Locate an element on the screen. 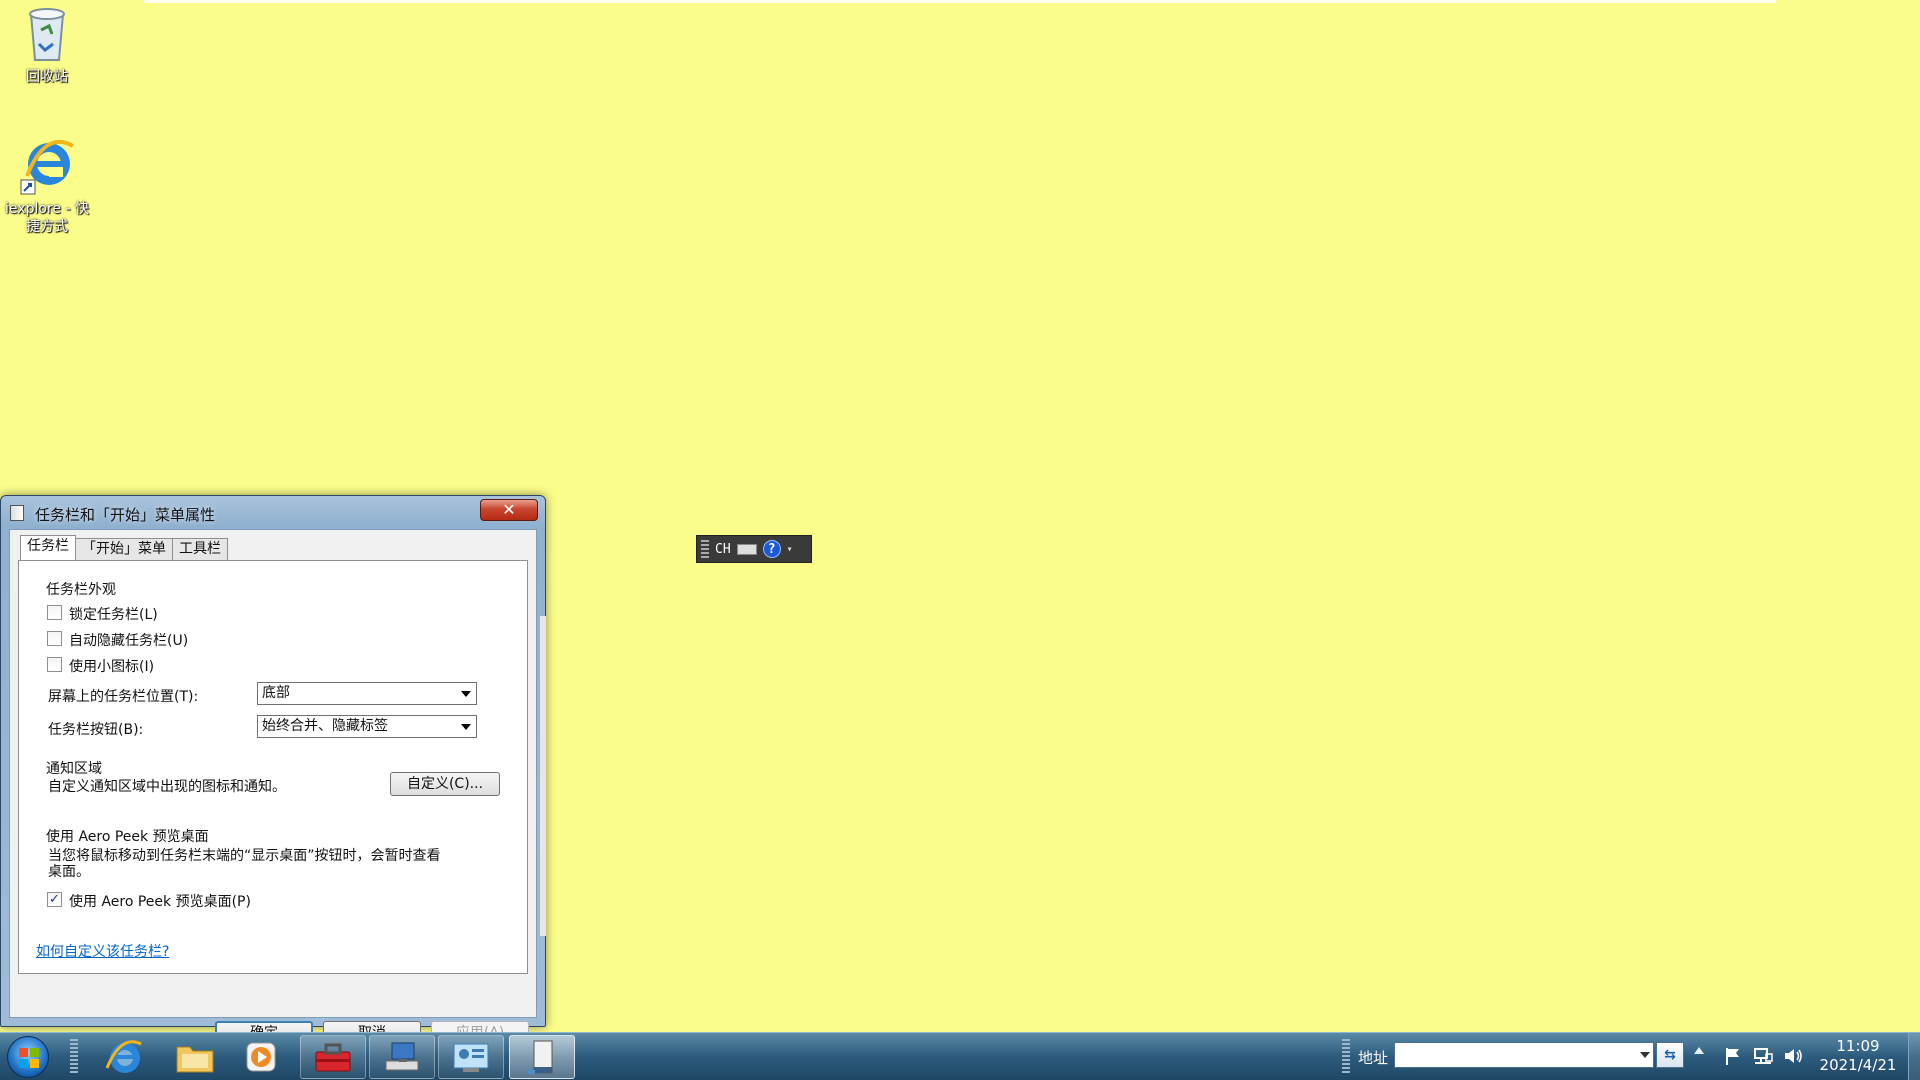  go-arrows-icon: ⇆ is located at coordinates (1670, 1055).